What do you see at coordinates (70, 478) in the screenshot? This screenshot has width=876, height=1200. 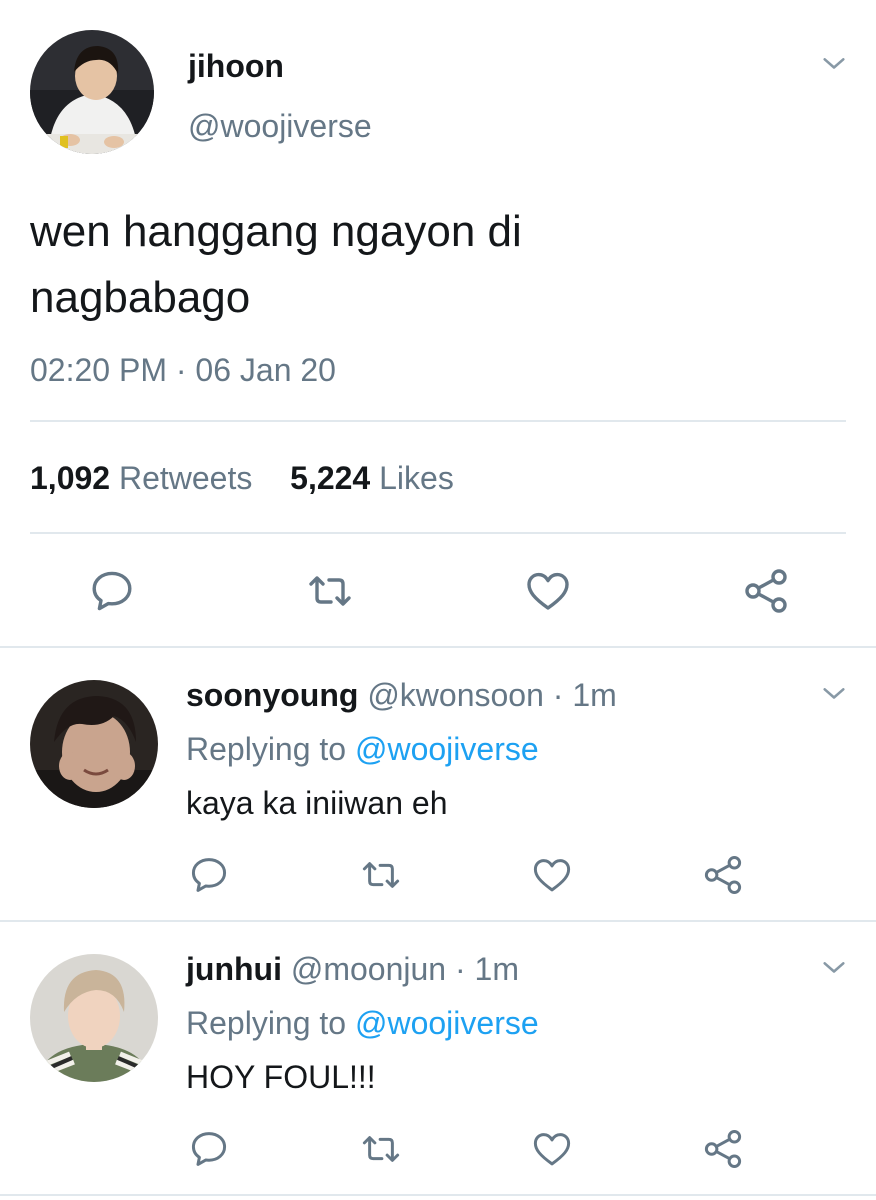 I see `retweet-count: 1,092` at bounding box center [70, 478].